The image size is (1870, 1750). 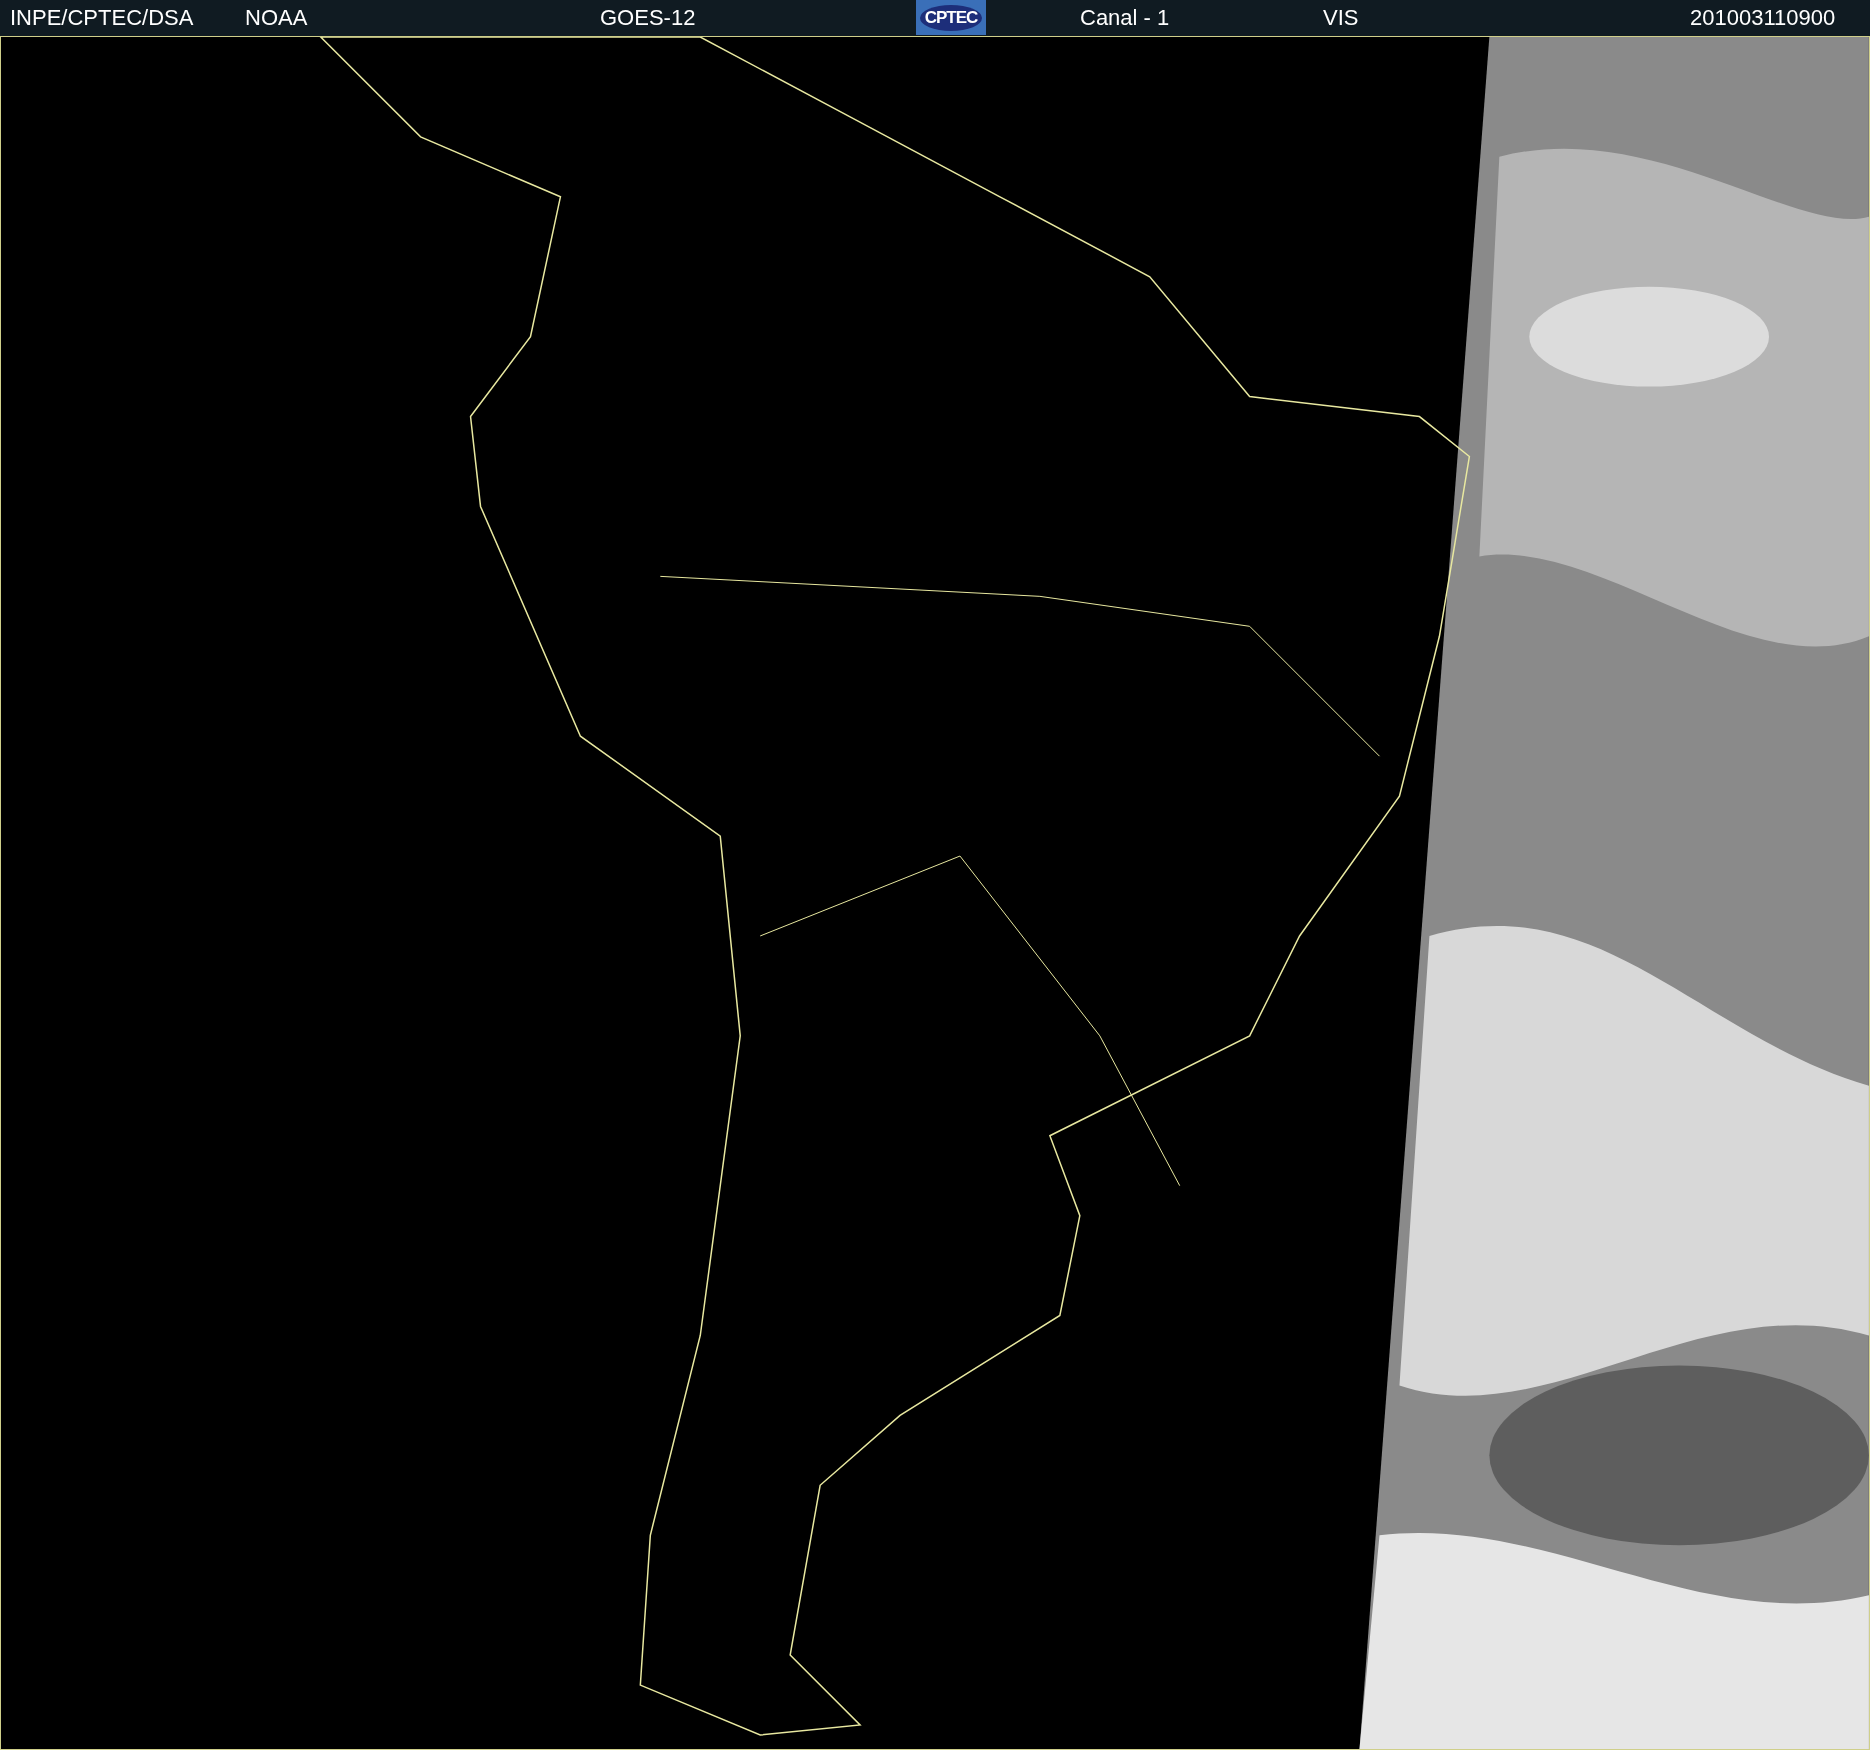 What do you see at coordinates (1763, 18) in the screenshot?
I see `header-label: 201003110900` at bounding box center [1763, 18].